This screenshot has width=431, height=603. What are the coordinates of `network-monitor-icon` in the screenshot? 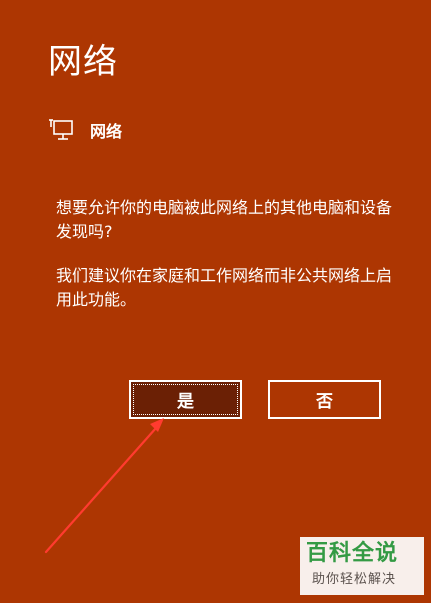 It's located at (61, 130).